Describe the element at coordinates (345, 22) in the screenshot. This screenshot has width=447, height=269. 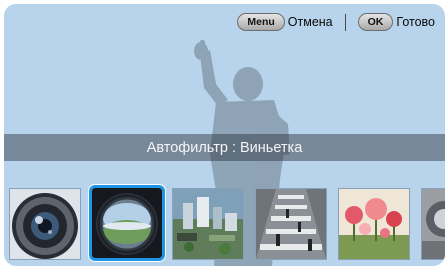
I see `softkey-divider` at that location.